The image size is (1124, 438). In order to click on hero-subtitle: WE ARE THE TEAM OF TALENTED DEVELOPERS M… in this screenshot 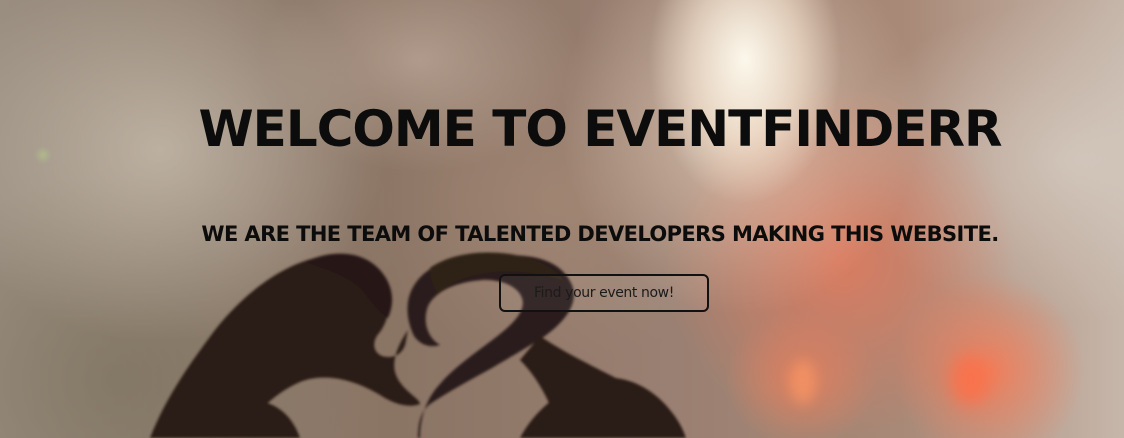, I will do `click(600, 234)`.